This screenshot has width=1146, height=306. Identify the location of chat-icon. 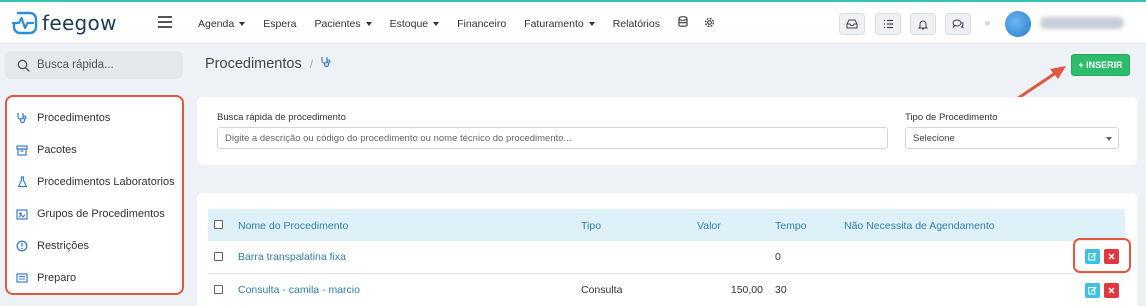
(958, 24).